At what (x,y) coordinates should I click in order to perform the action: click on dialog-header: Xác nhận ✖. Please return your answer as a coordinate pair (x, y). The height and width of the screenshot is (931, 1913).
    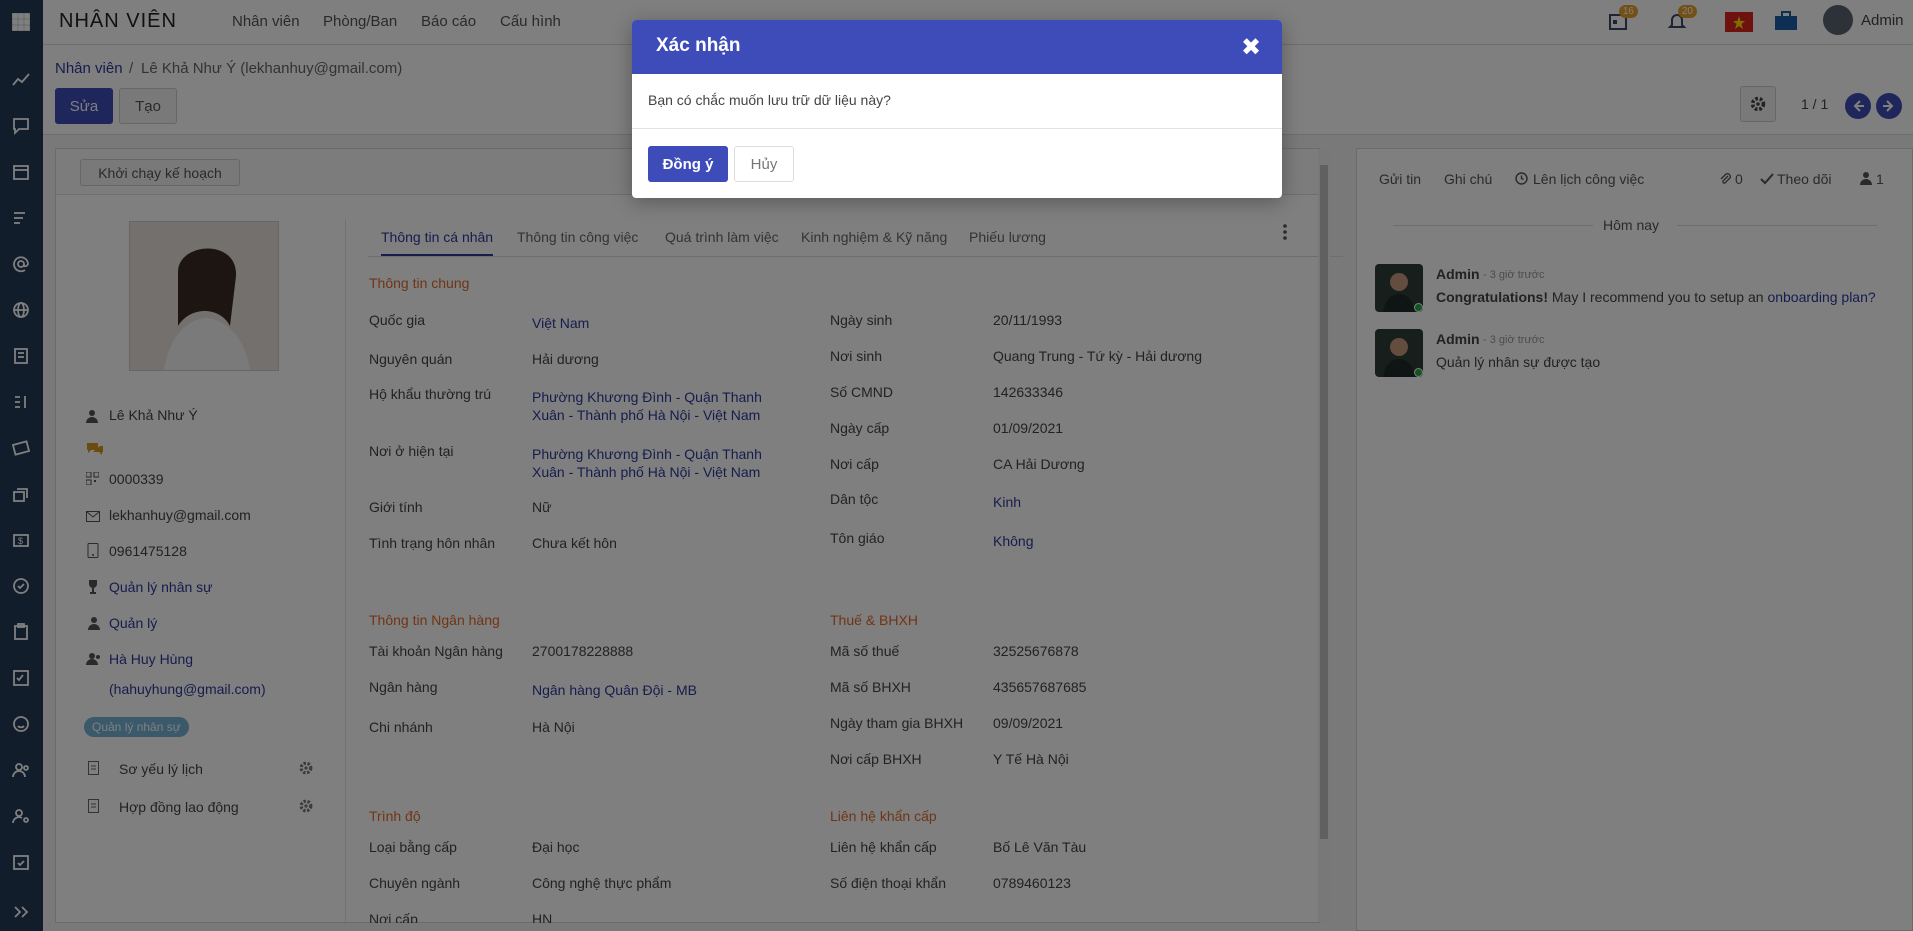
    Looking at the image, I should click on (957, 47).